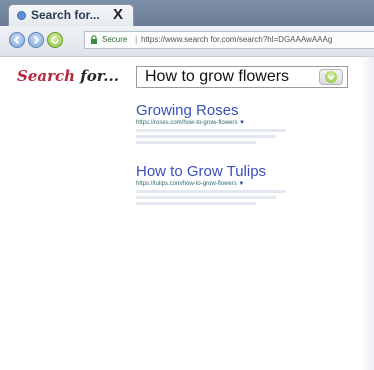  Describe the element at coordinates (216, 171) in the screenshot. I see `result-title-link: How to Grow Tulips` at that location.